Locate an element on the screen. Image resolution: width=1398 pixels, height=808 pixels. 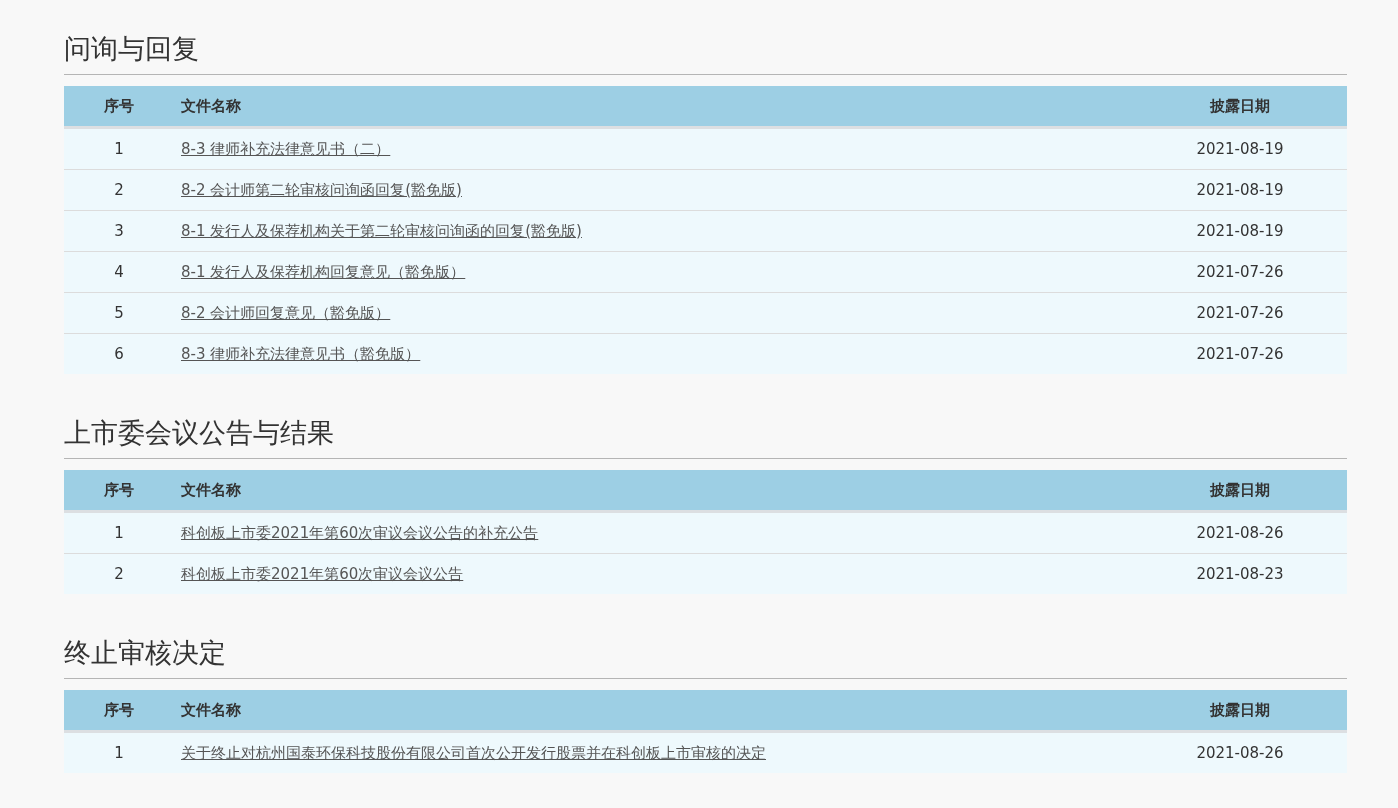
document-link: 8-2 会计师第二轮审核问询函回复(豁免版) is located at coordinates (321, 189).